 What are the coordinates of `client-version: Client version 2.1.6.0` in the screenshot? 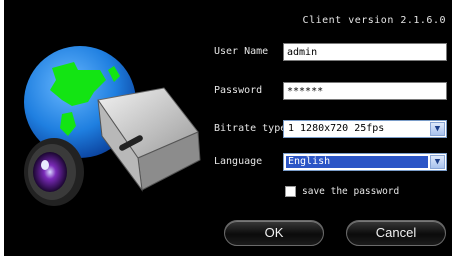 It's located at (374, 20).